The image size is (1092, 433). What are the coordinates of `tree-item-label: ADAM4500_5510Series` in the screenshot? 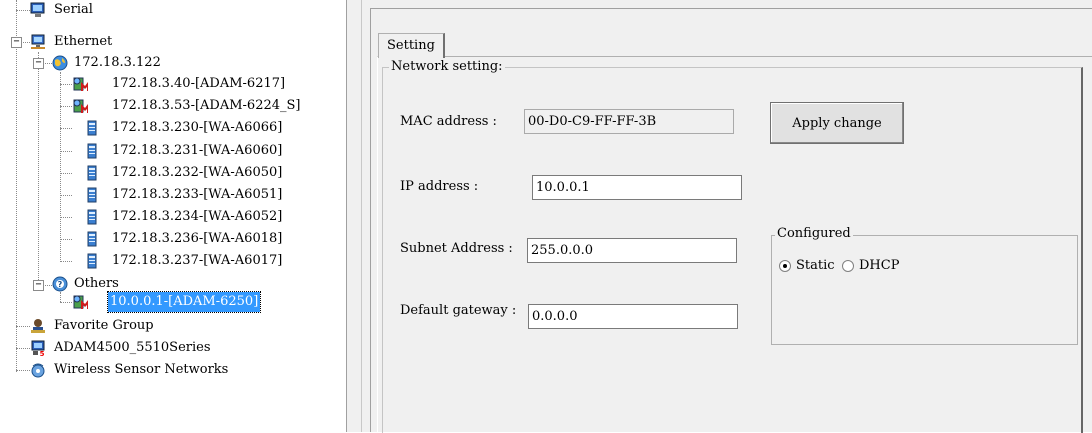 It's located at (132, 347).